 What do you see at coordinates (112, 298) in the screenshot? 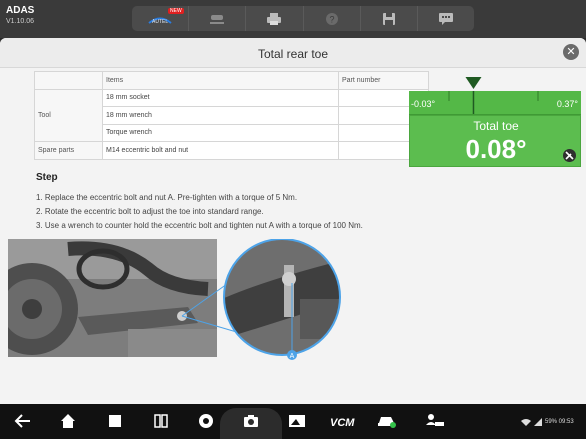
I see `suspension-photo` at bounding box center [112, 298].